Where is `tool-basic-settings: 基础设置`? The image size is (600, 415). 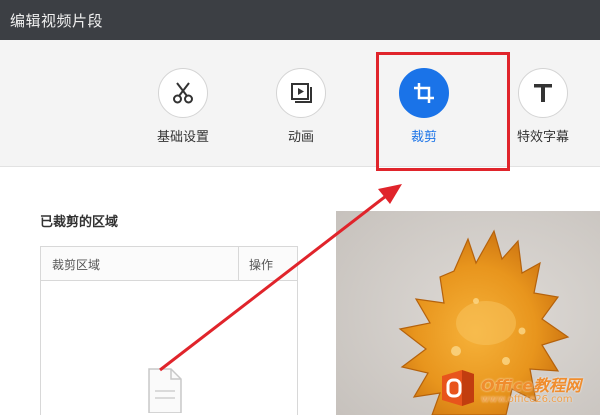 tool-basic-settings: 基础设置 is located at coordinates (183, 106).